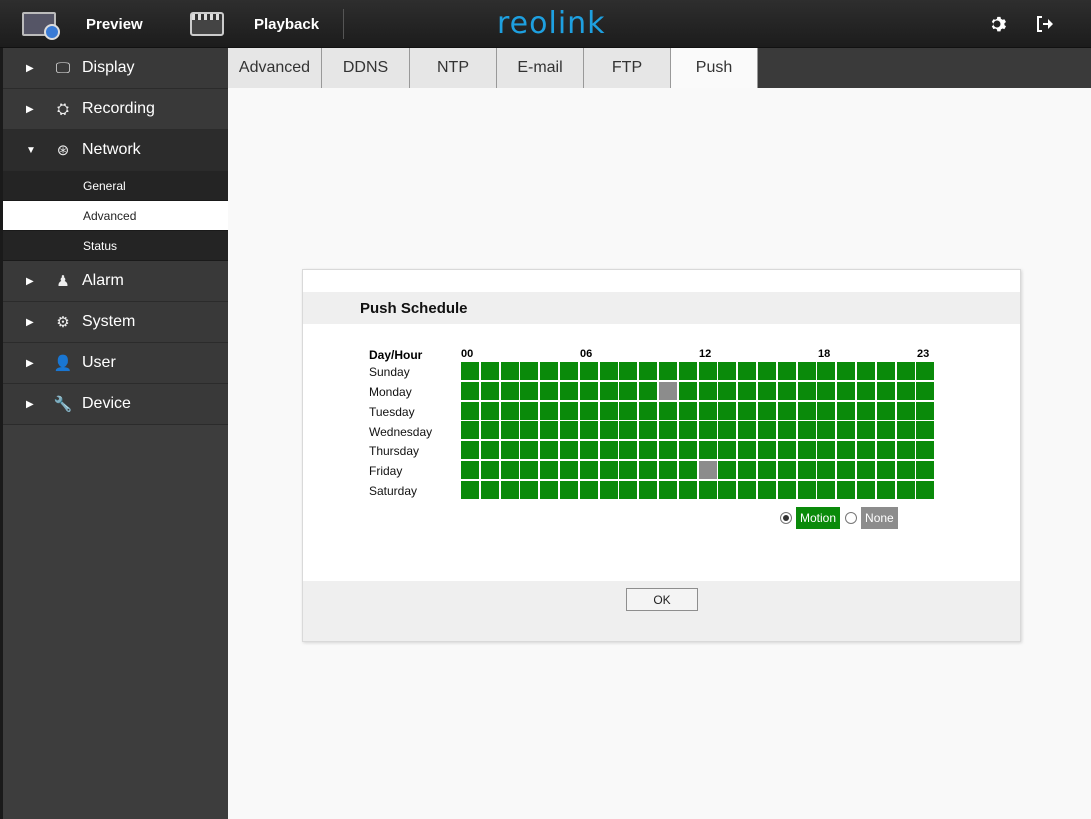 Image resolution: width=1091 pixels, height=819 pixels. Describe the element at coordinates (115, 322) in the screenshot. I see `sidebar-item-system: ▶ ⚙ System` at that location.